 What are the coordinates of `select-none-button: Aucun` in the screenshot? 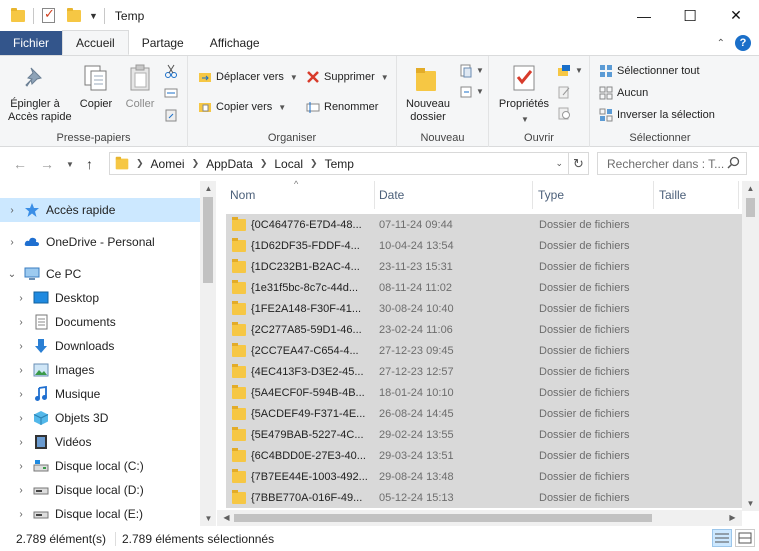 It's located at (623, 93).